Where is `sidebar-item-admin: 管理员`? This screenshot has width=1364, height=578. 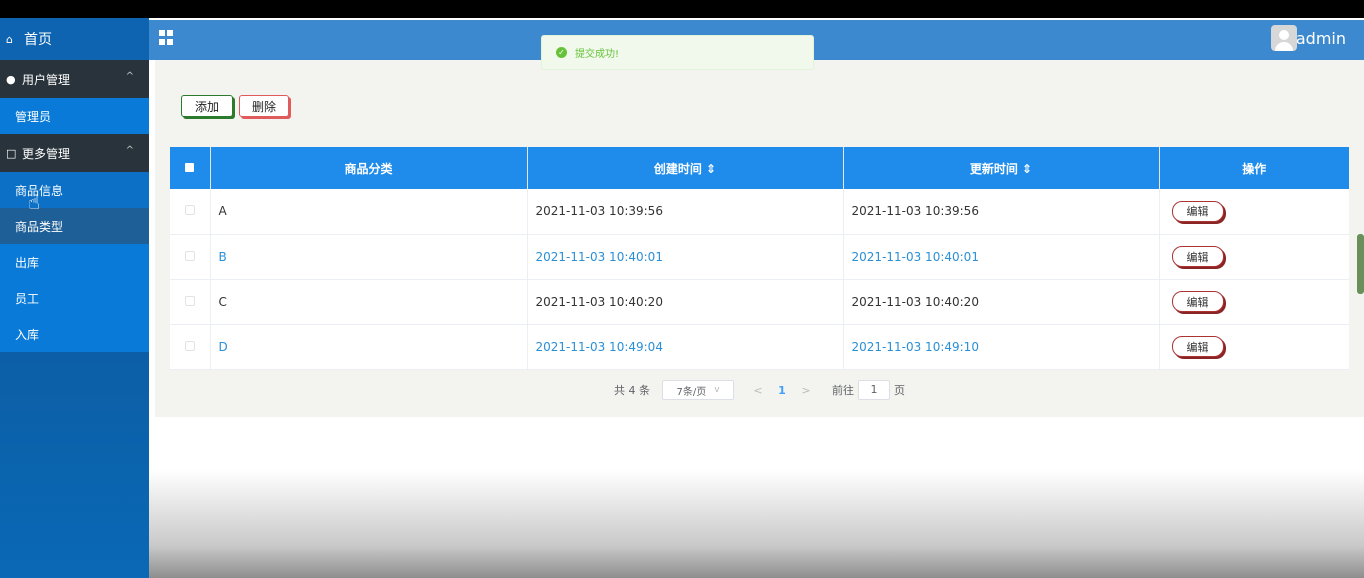 sidebar-item-admin: 管理员 is located at coordinates (74, 116).